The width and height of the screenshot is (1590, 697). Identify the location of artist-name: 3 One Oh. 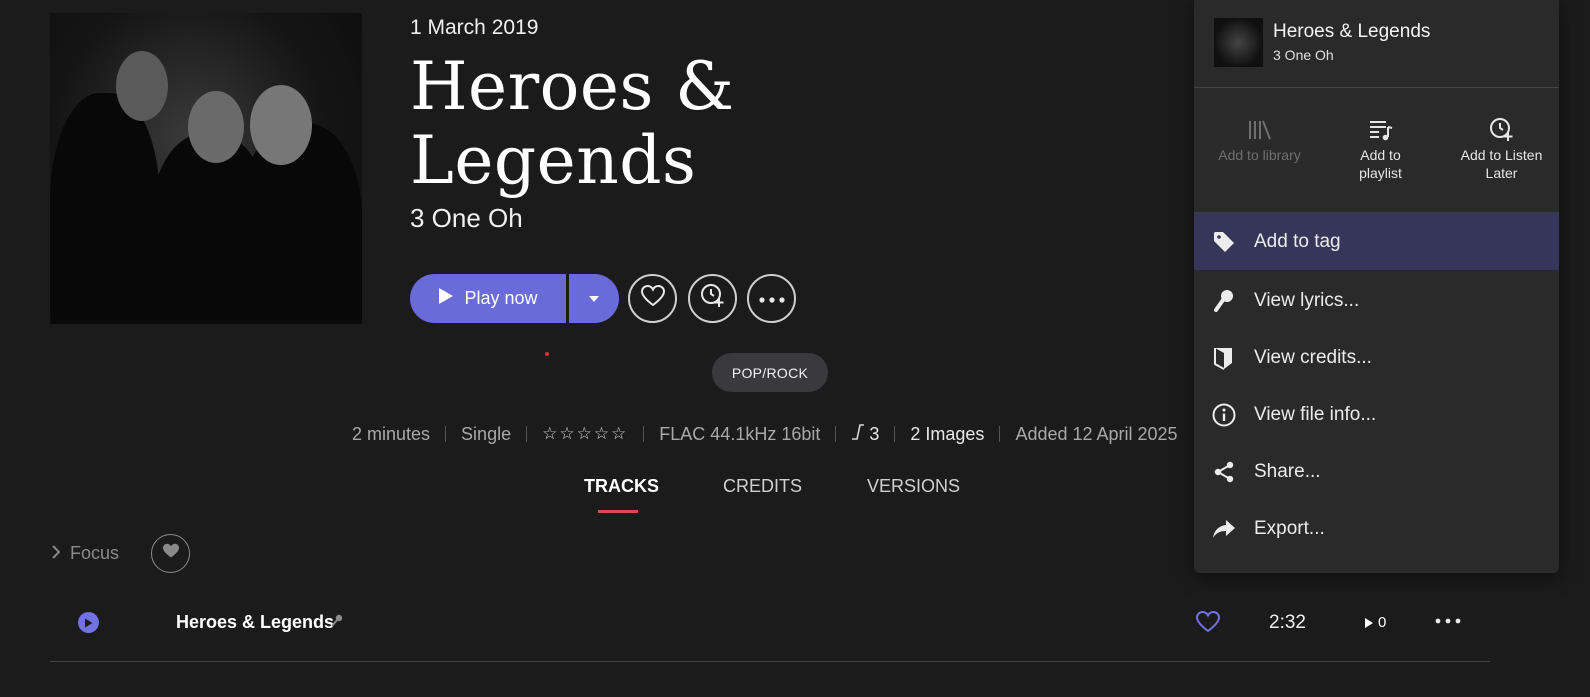
(466, 218).